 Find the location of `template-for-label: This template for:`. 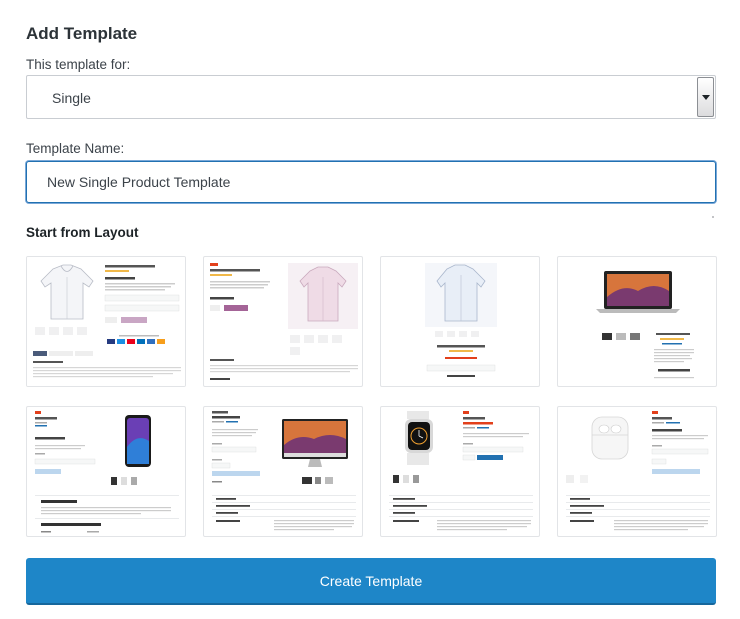

template-for-label: This template for: is located at coordinates (78, 64).